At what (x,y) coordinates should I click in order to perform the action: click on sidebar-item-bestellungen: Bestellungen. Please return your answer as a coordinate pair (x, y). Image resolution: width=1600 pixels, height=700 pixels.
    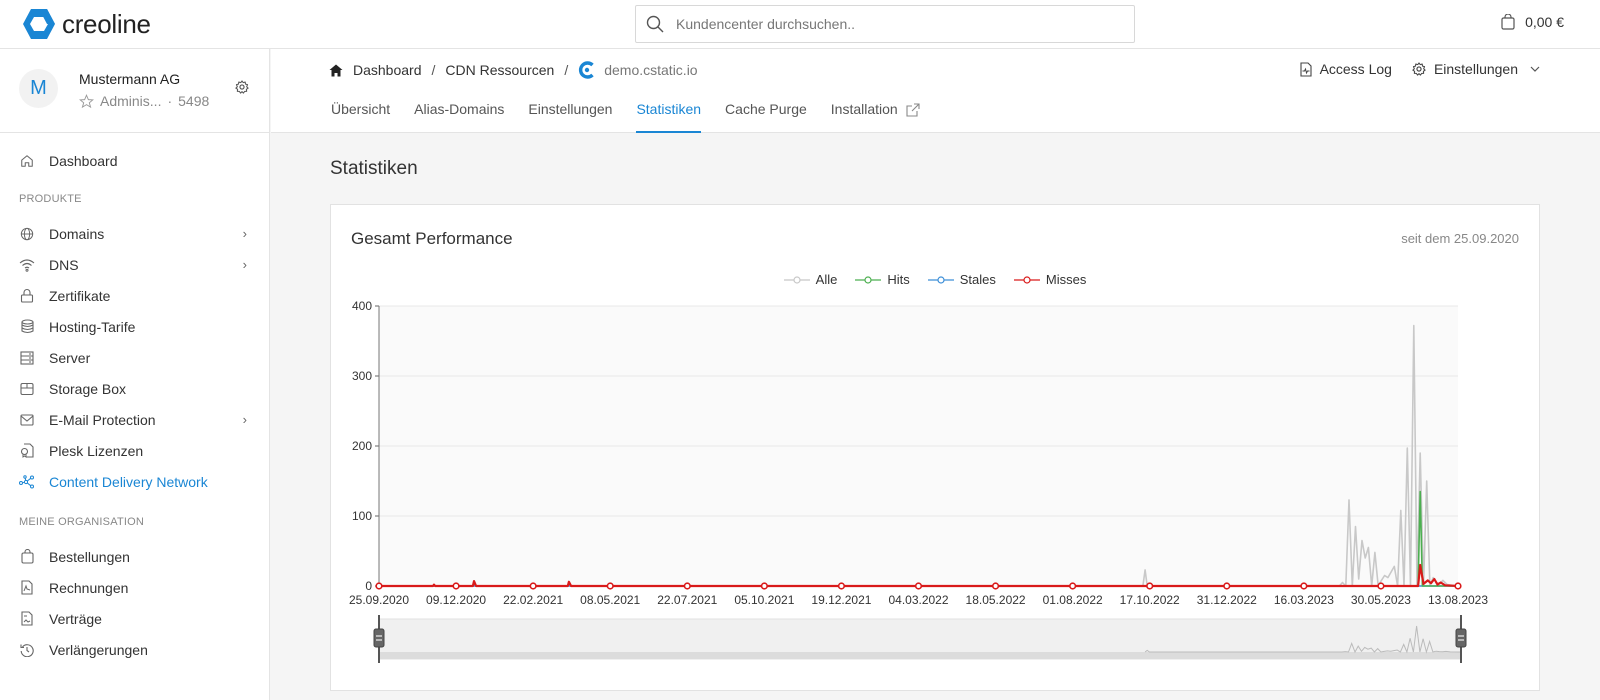
    Looking at the image, I should click on (134, 556).